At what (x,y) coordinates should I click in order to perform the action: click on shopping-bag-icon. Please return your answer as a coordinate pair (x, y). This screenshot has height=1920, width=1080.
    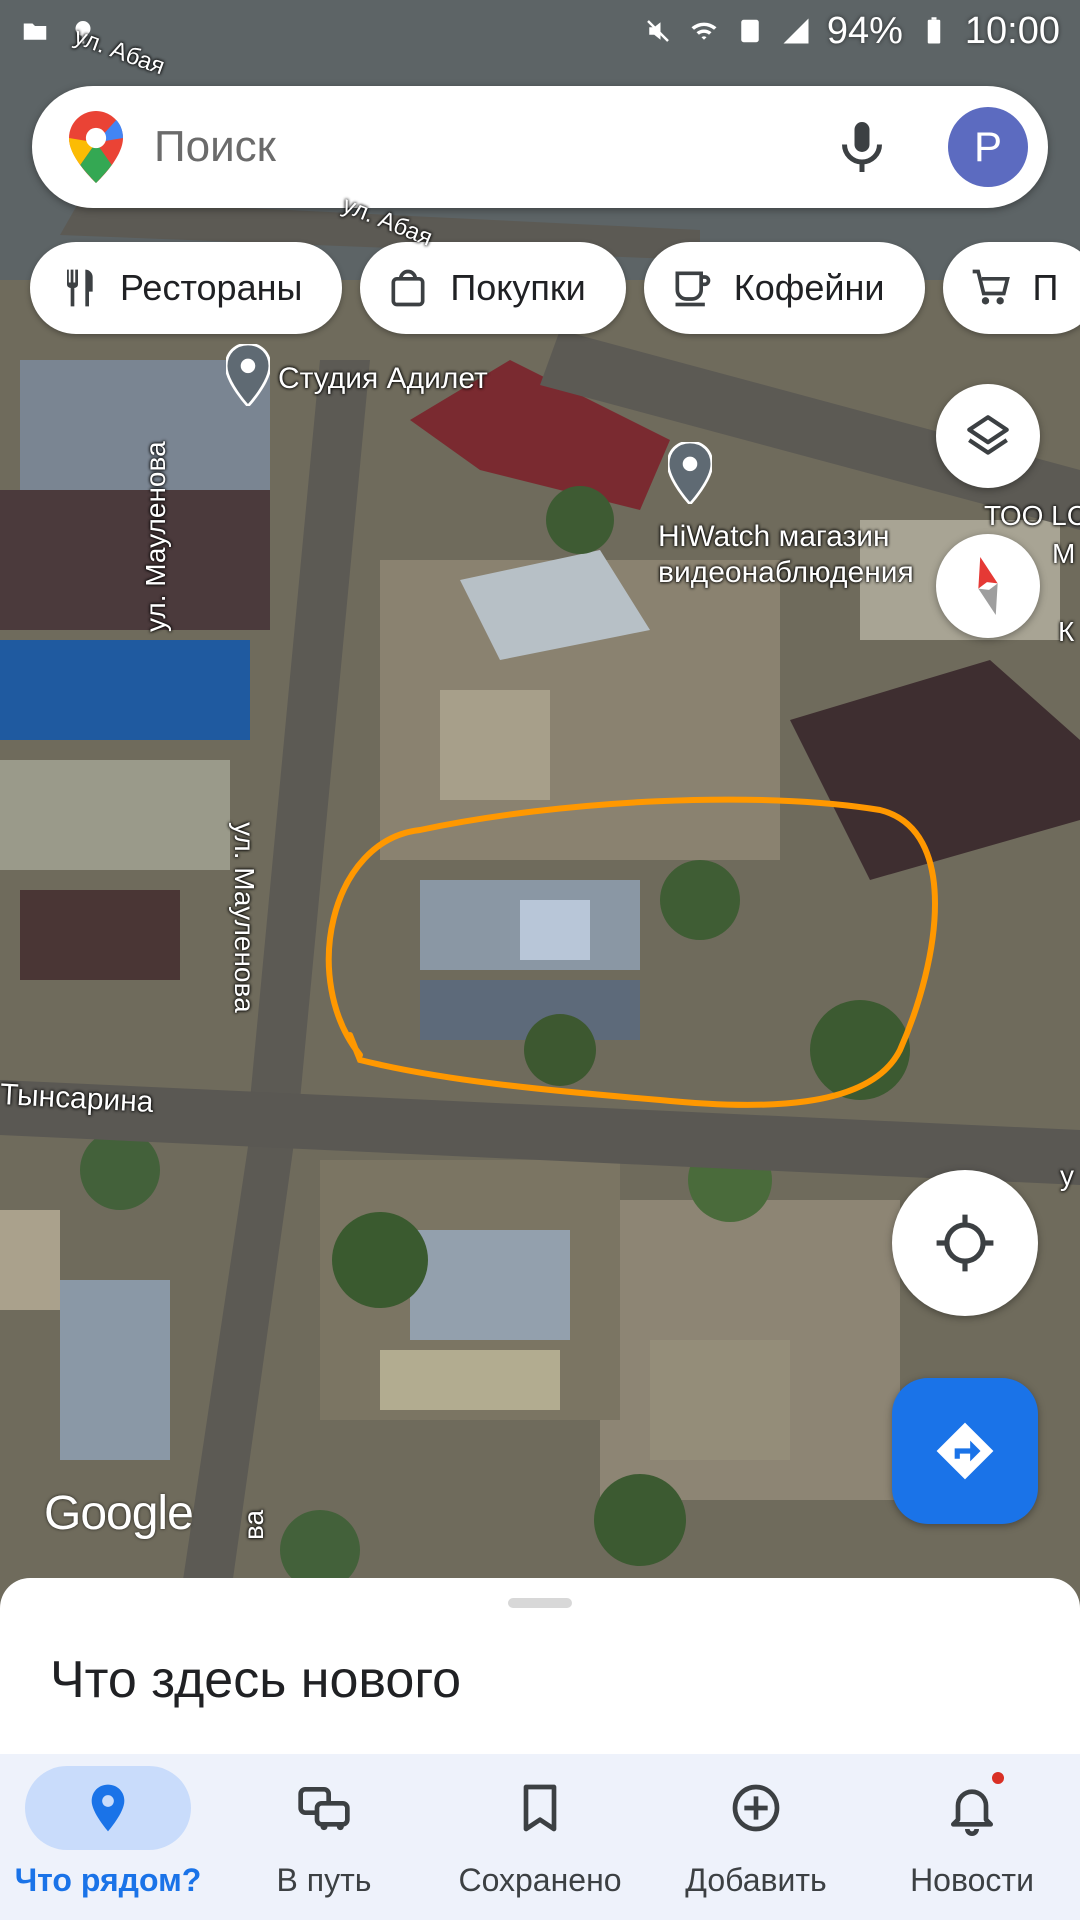
    Looking at the image, I should click on (408, 288).